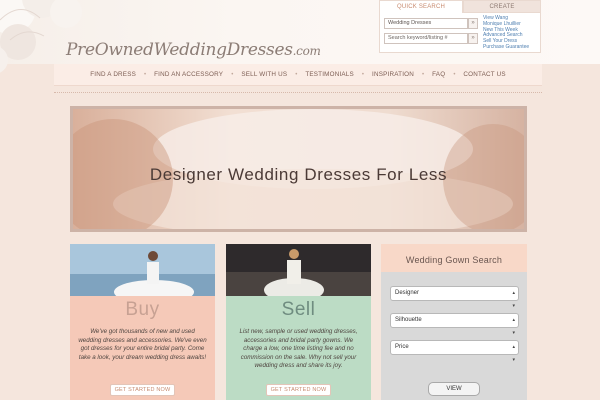  Describe the element at coordinates (298, 270) in the screenshot. I see `sell-bride-photo` at that location.